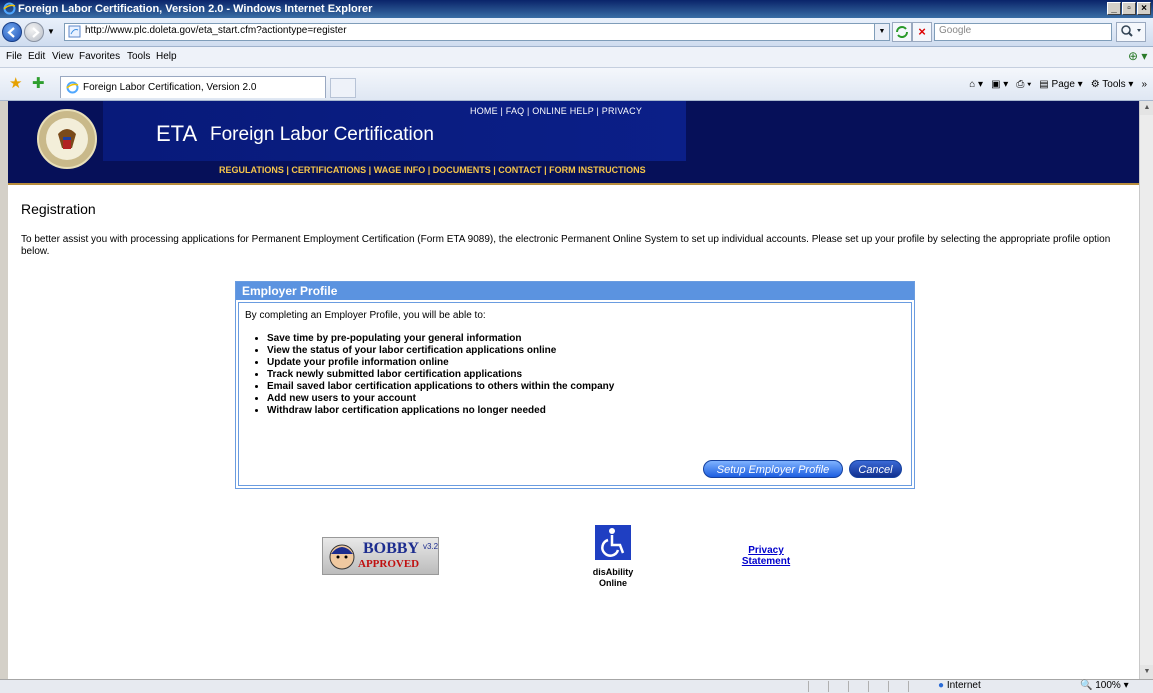 The height and width of the screenshot is (693, 1153). What do you see at coordinates (1114, 8) in the screenshot?
I see `minimize-button: _` at bounding box center [1114, 8].